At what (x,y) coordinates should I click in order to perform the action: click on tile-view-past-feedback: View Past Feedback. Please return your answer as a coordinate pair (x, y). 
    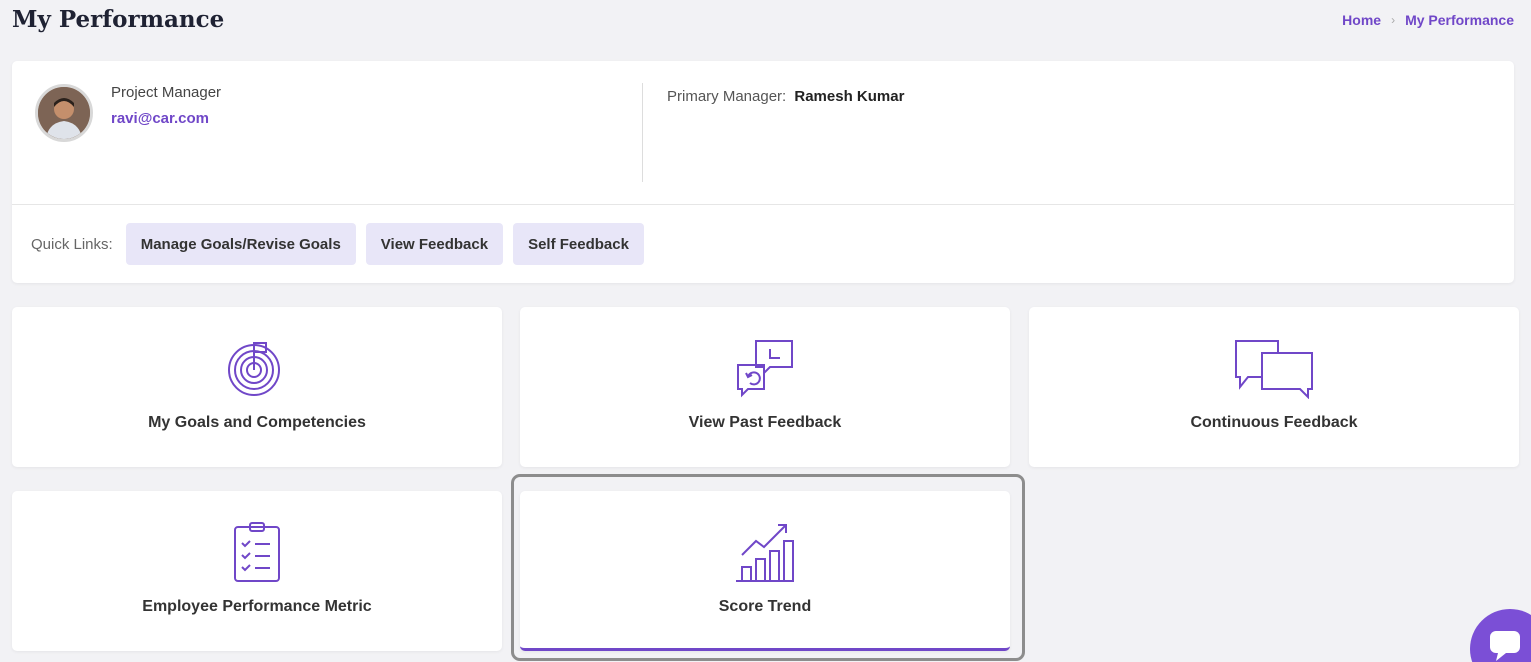
    Looking at the image, I should click on (765, 387).